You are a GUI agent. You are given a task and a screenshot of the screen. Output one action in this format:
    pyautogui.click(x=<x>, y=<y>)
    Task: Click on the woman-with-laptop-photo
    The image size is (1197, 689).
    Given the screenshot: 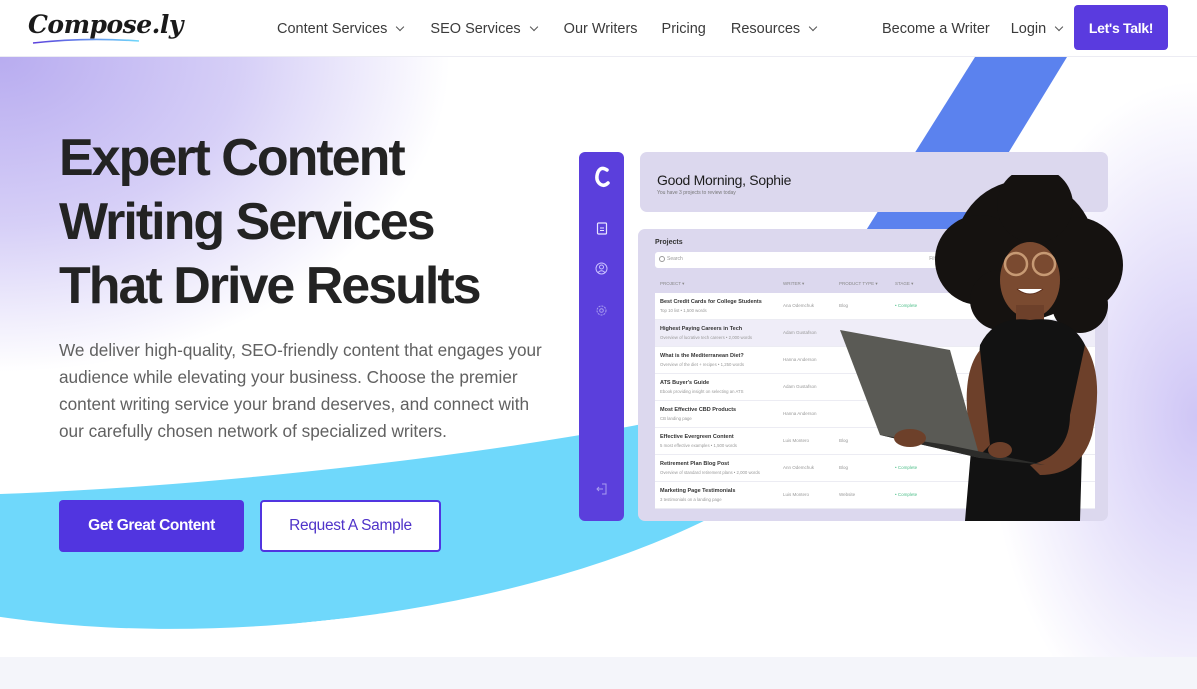 What is the action you would take?
    pyautogui.click(x=981, y=348)
    